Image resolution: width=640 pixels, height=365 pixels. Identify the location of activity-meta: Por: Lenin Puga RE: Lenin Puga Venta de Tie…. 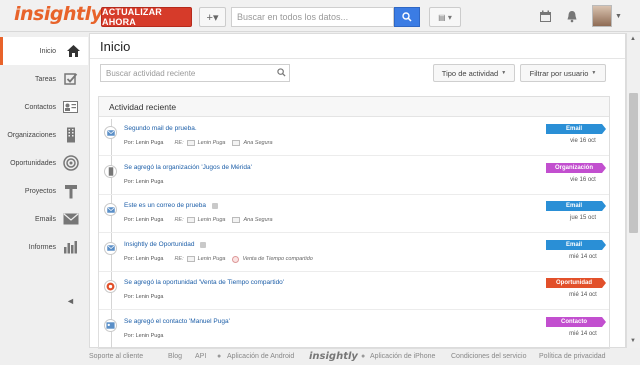
(218, 259).